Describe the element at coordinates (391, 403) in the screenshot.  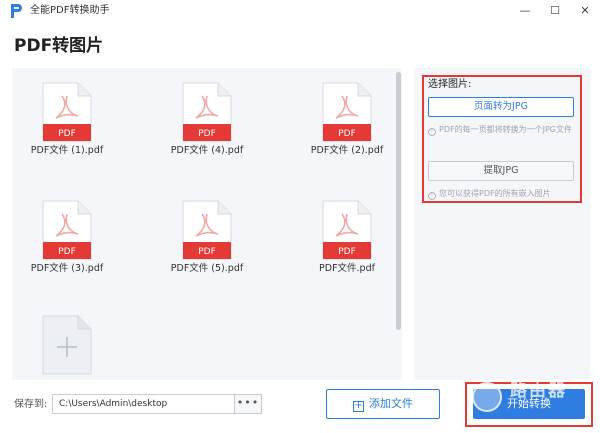
I see `add-file-label: 添加文件` at that location.